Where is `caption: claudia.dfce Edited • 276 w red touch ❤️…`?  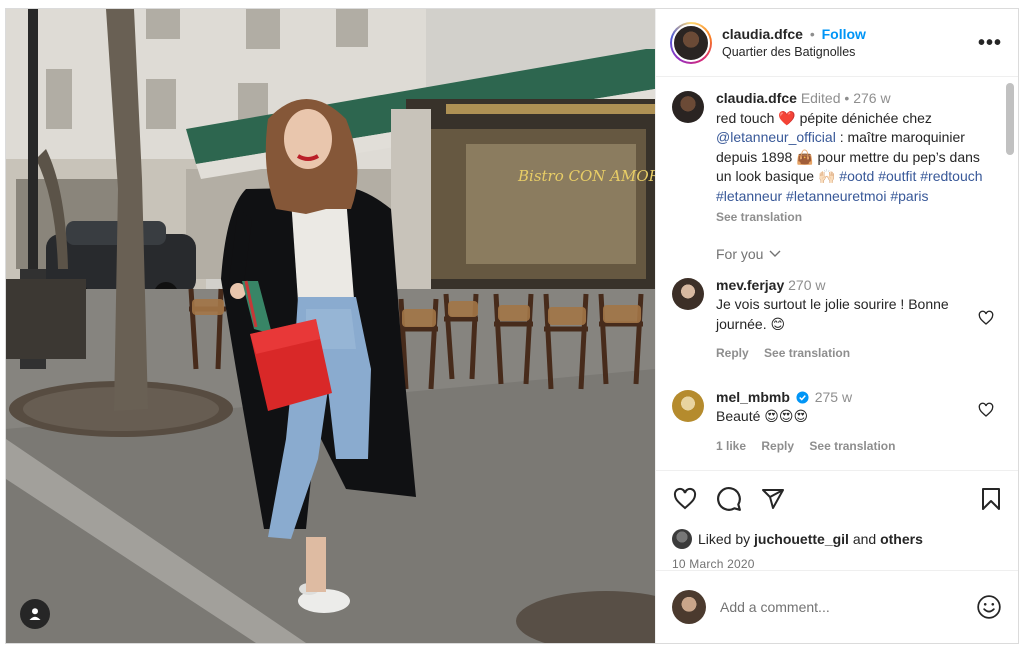 caption: claudia.dfce Edited • 276 w red touch ❤️… is located at coordinates (833, 158).